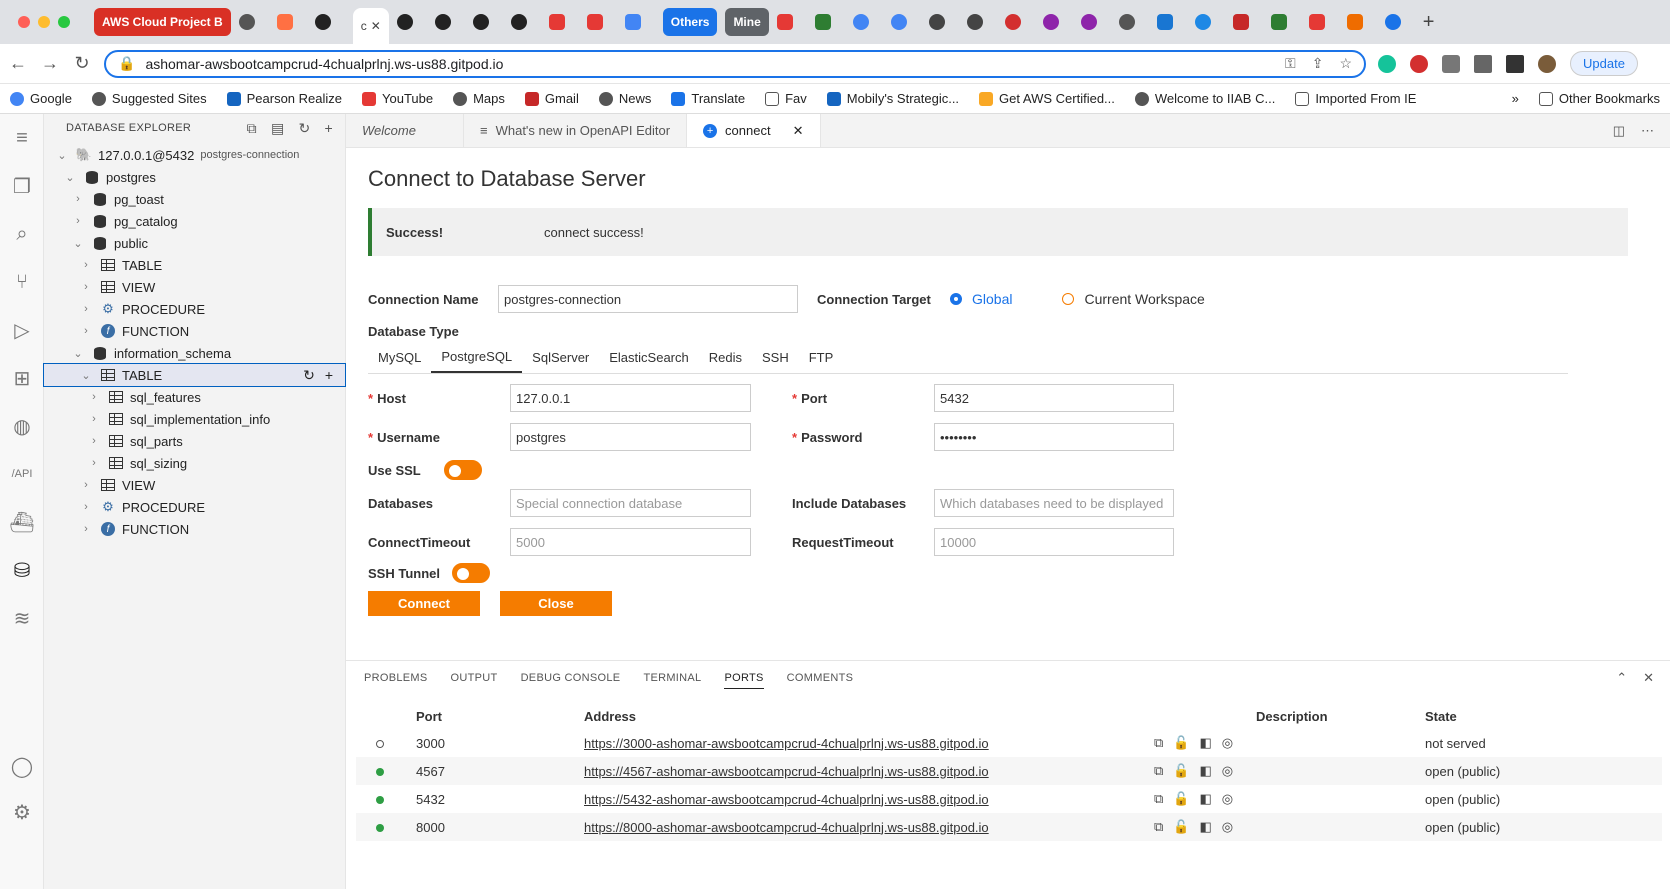  I want to click on menu-icon: ≡, so click(22, 138).